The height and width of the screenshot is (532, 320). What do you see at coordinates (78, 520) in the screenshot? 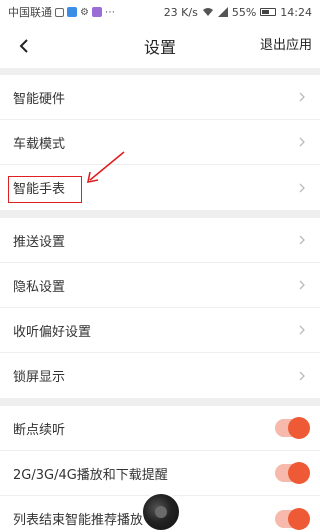
I see `settings-item-label: 列表结束智能推荐播放` at bounding box center [78, 520].